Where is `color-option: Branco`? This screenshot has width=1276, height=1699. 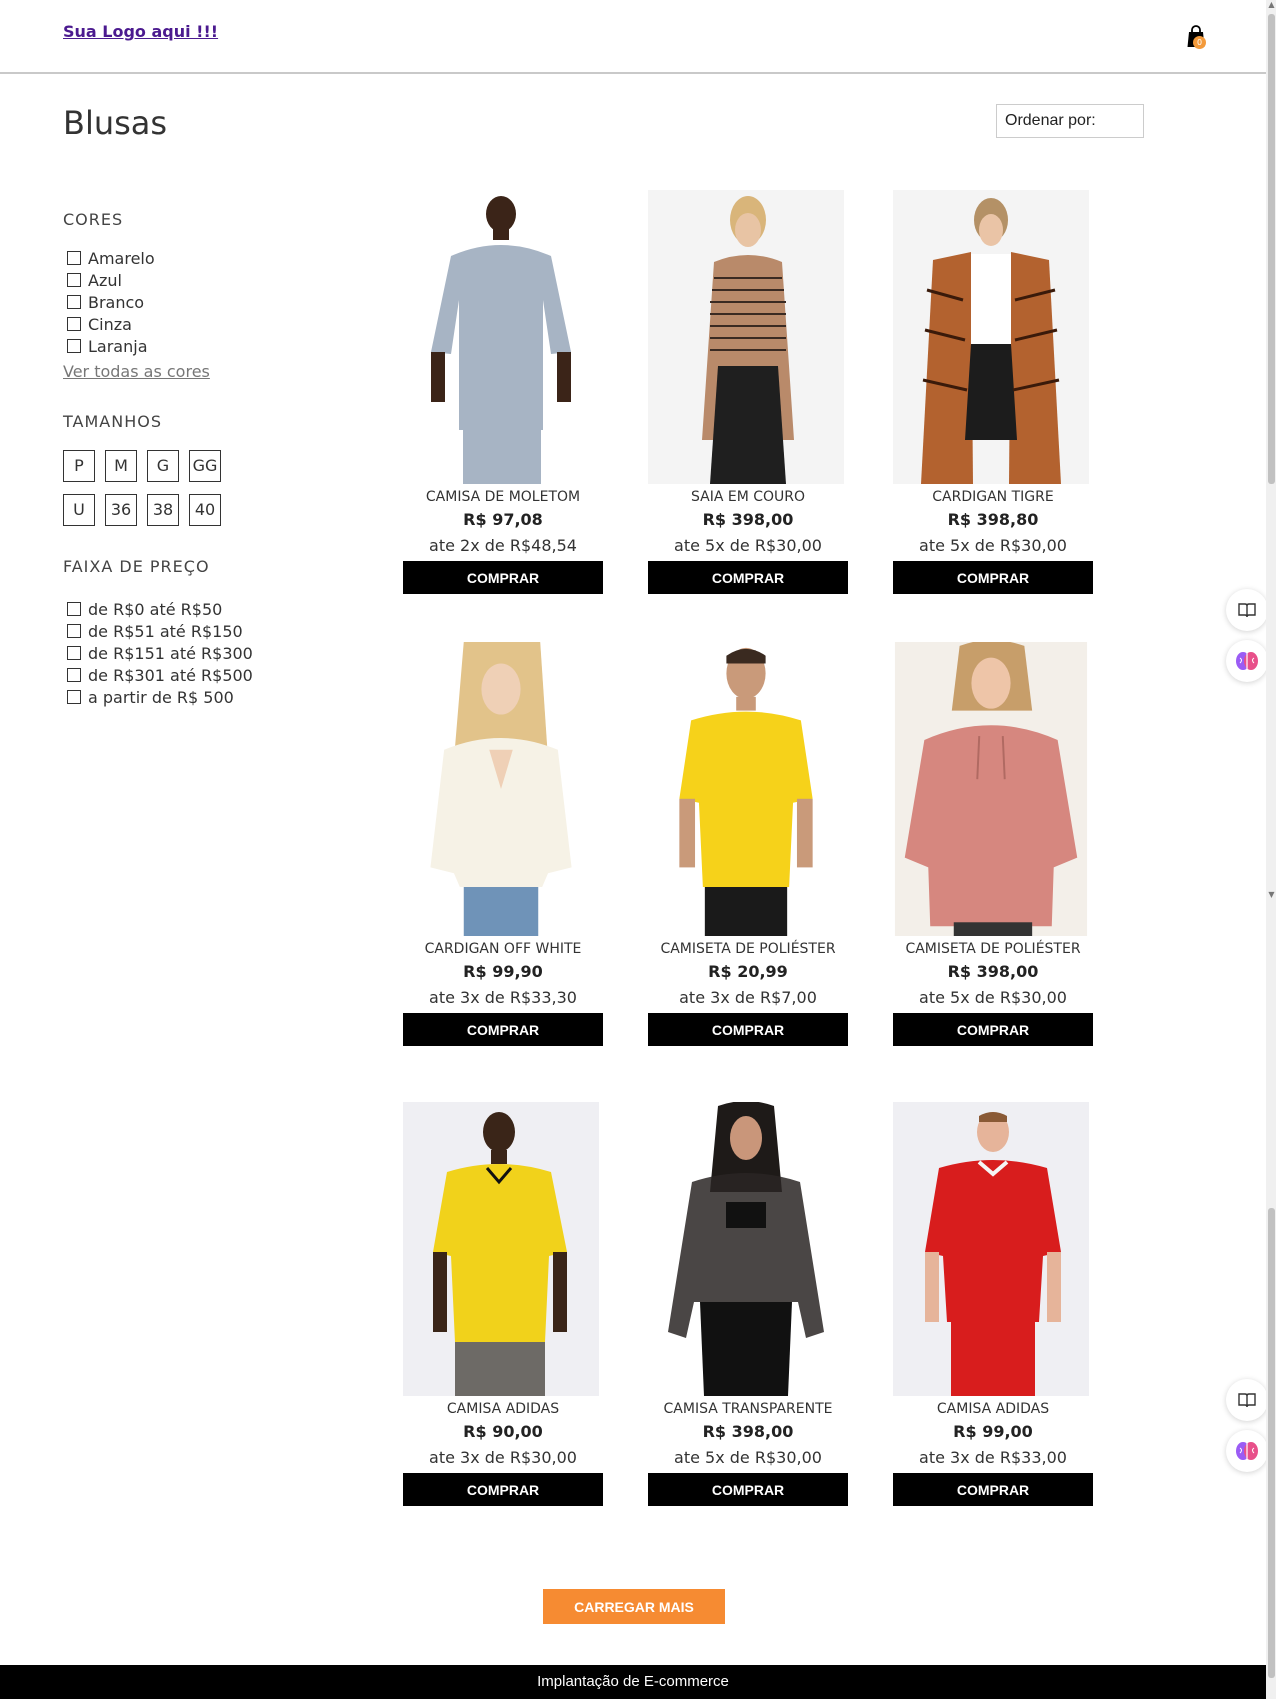 color-option: Branco is located at coordinates (111, 302).